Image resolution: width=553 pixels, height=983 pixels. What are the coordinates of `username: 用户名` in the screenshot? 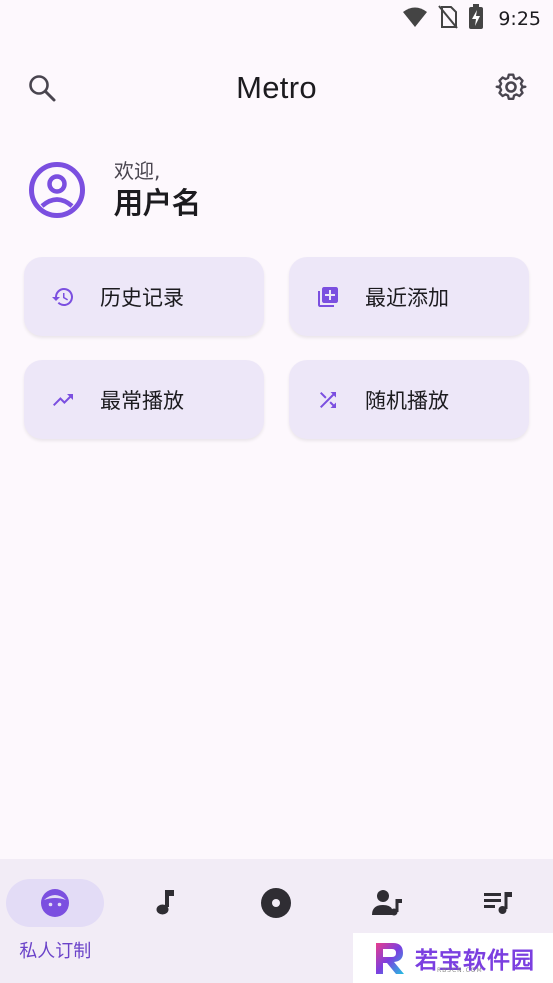 It's located at (157, 203).